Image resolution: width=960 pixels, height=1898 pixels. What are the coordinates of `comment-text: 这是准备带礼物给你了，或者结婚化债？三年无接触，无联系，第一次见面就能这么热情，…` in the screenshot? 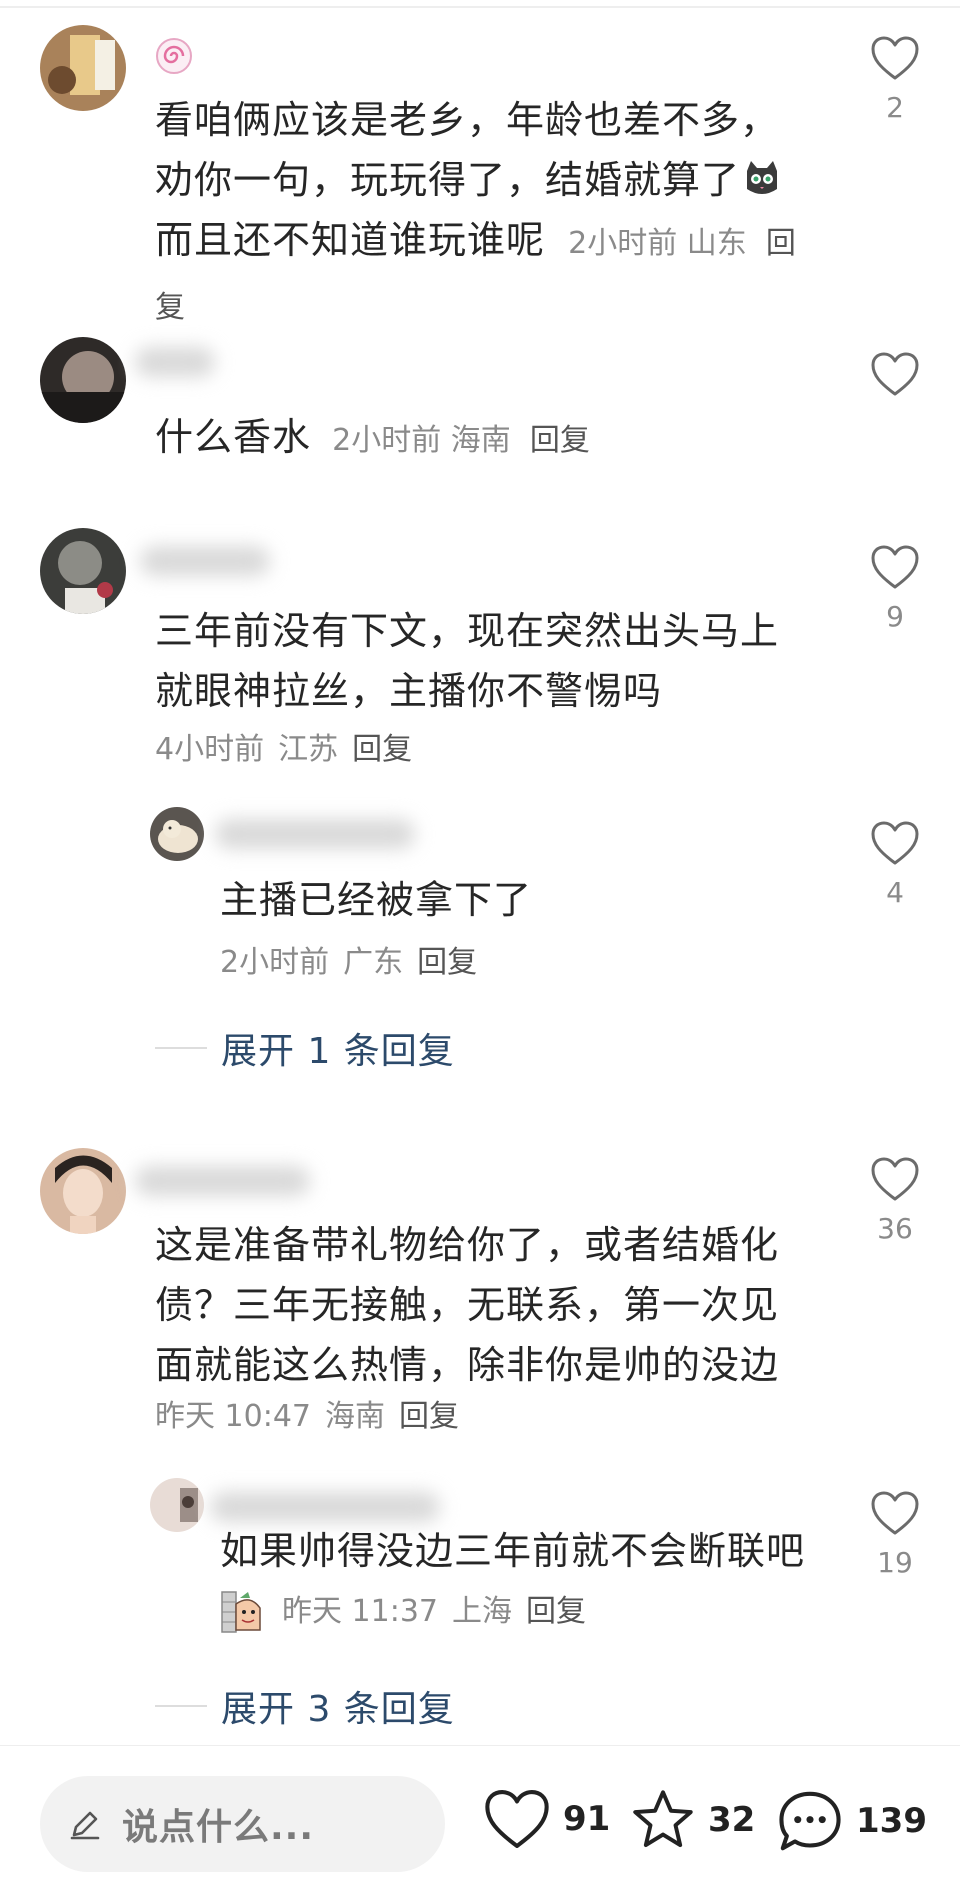 It's located at (485, 1305).